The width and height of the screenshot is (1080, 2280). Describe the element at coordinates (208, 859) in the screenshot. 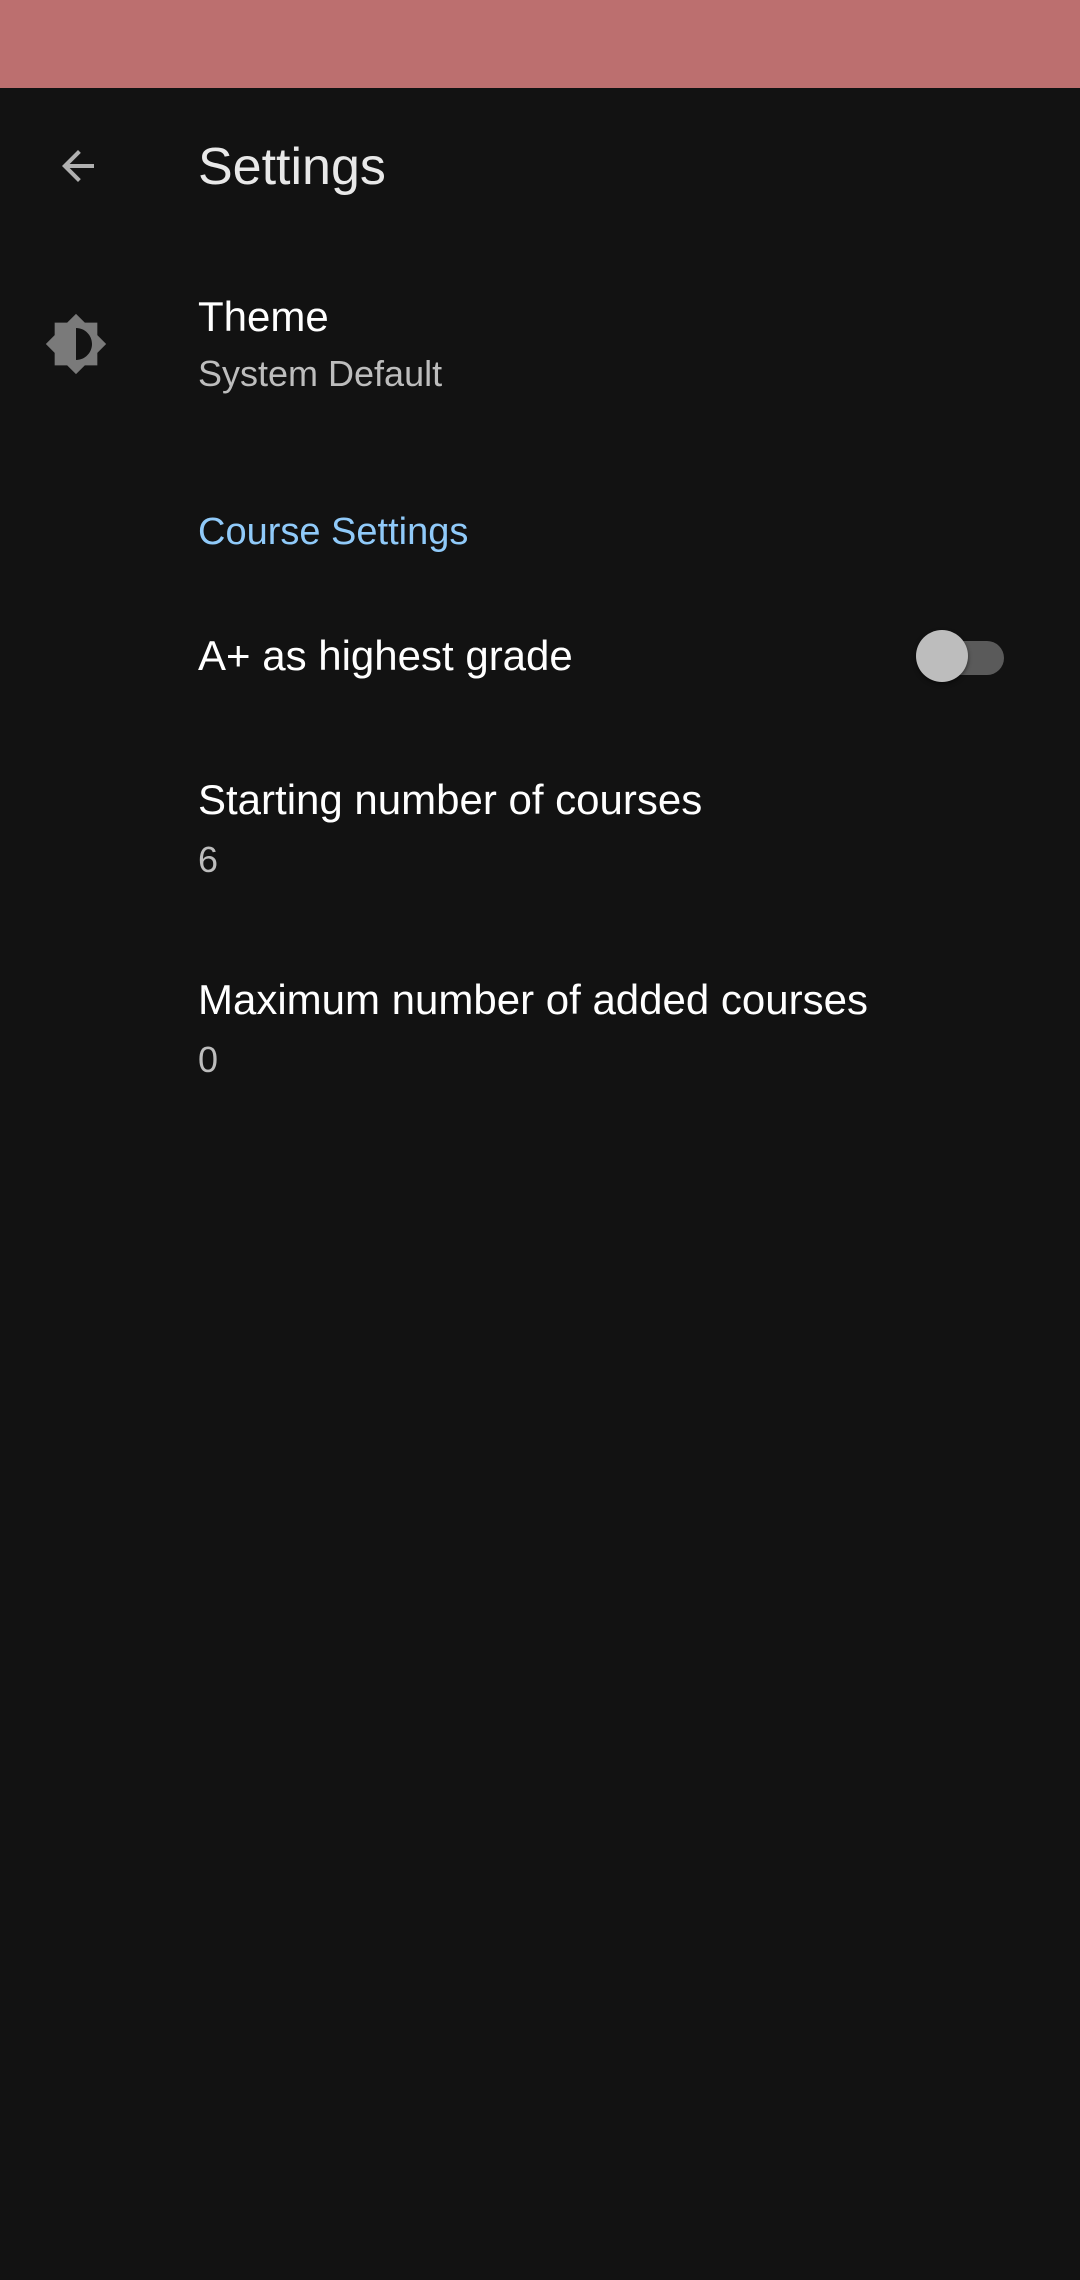

I see `starting-courses-value: 6` at that location.